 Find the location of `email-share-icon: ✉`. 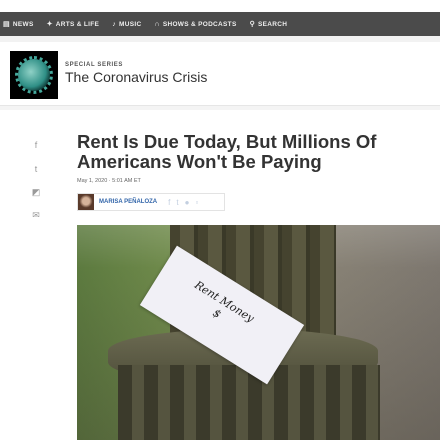

email-share-icon: ✉ is located at coordinates (36, 215).